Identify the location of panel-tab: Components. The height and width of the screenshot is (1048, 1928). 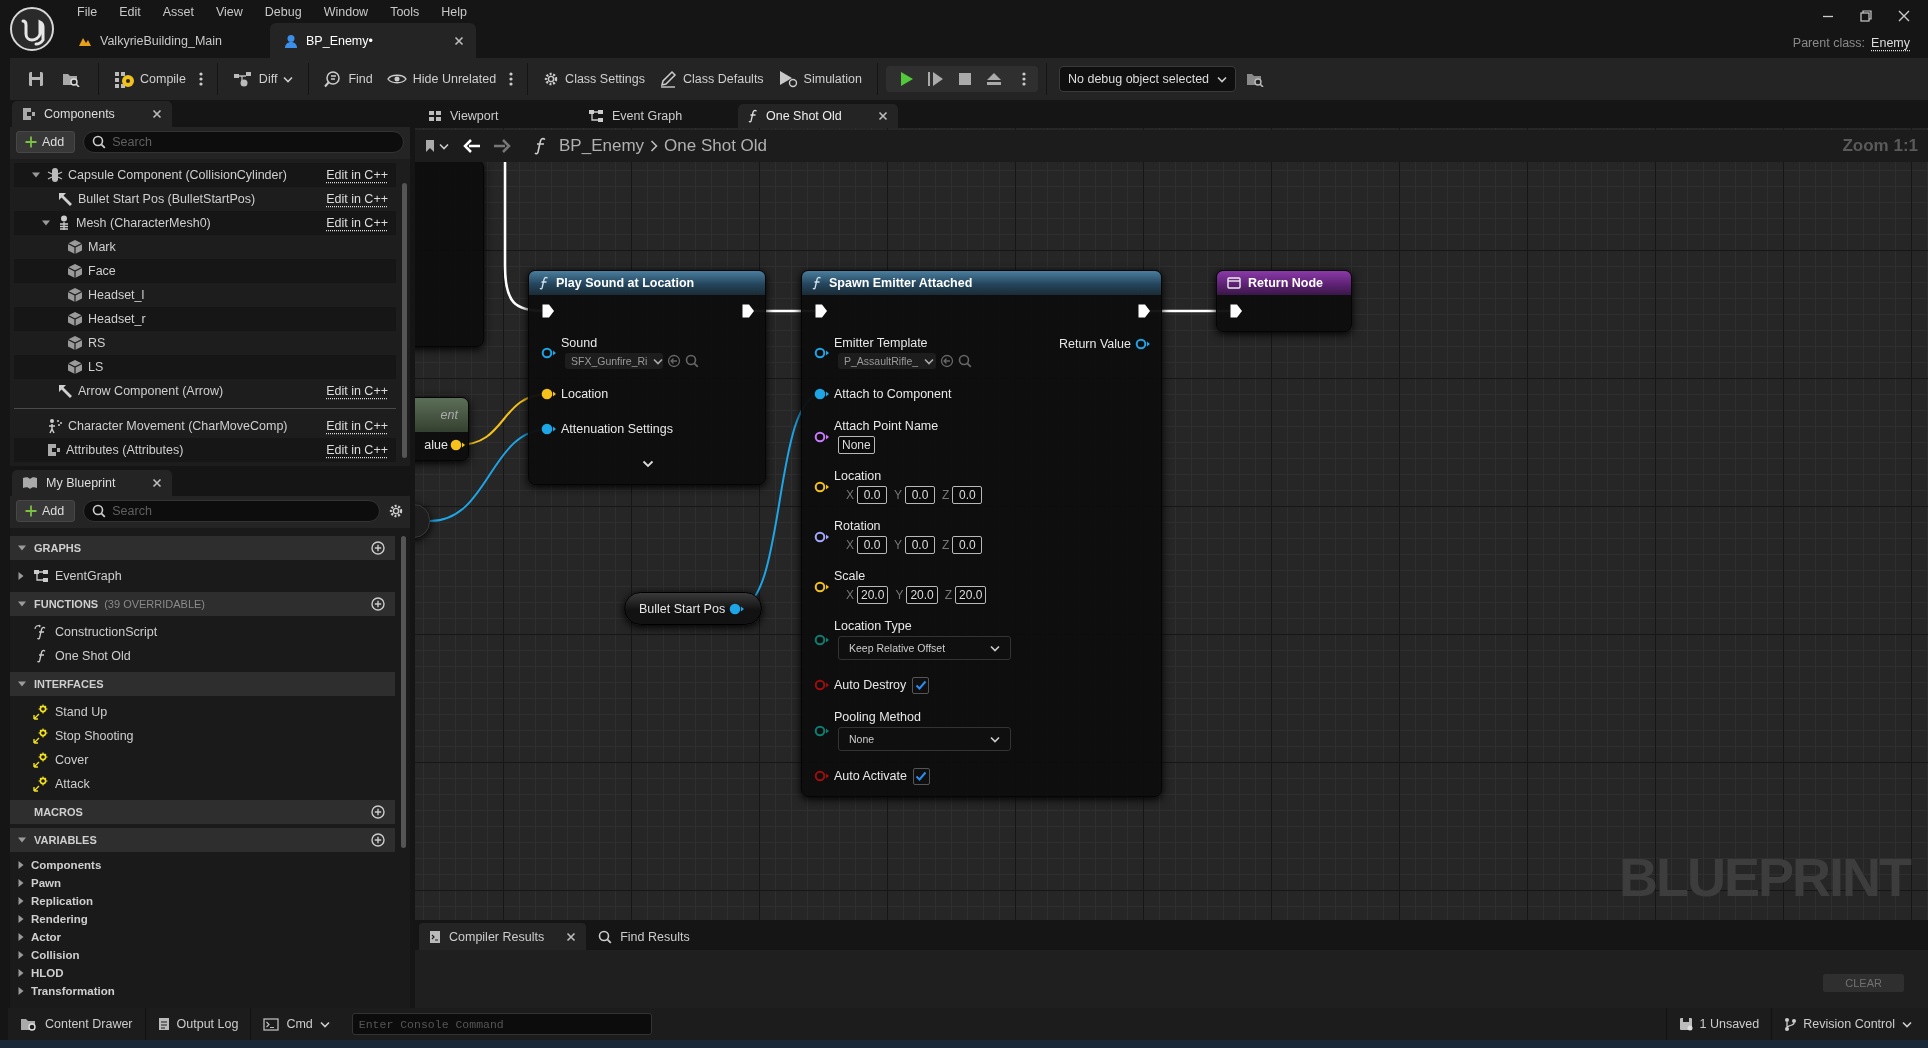
(92, 114).